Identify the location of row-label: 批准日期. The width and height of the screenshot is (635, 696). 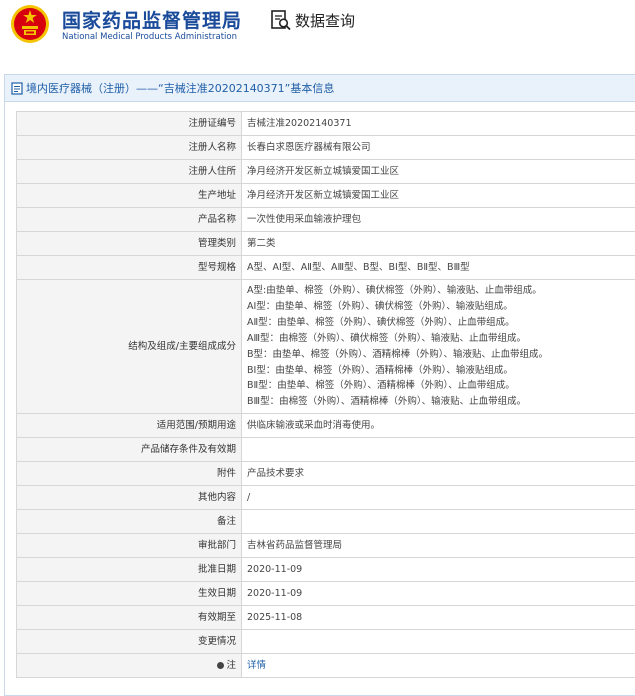
(129, 570).